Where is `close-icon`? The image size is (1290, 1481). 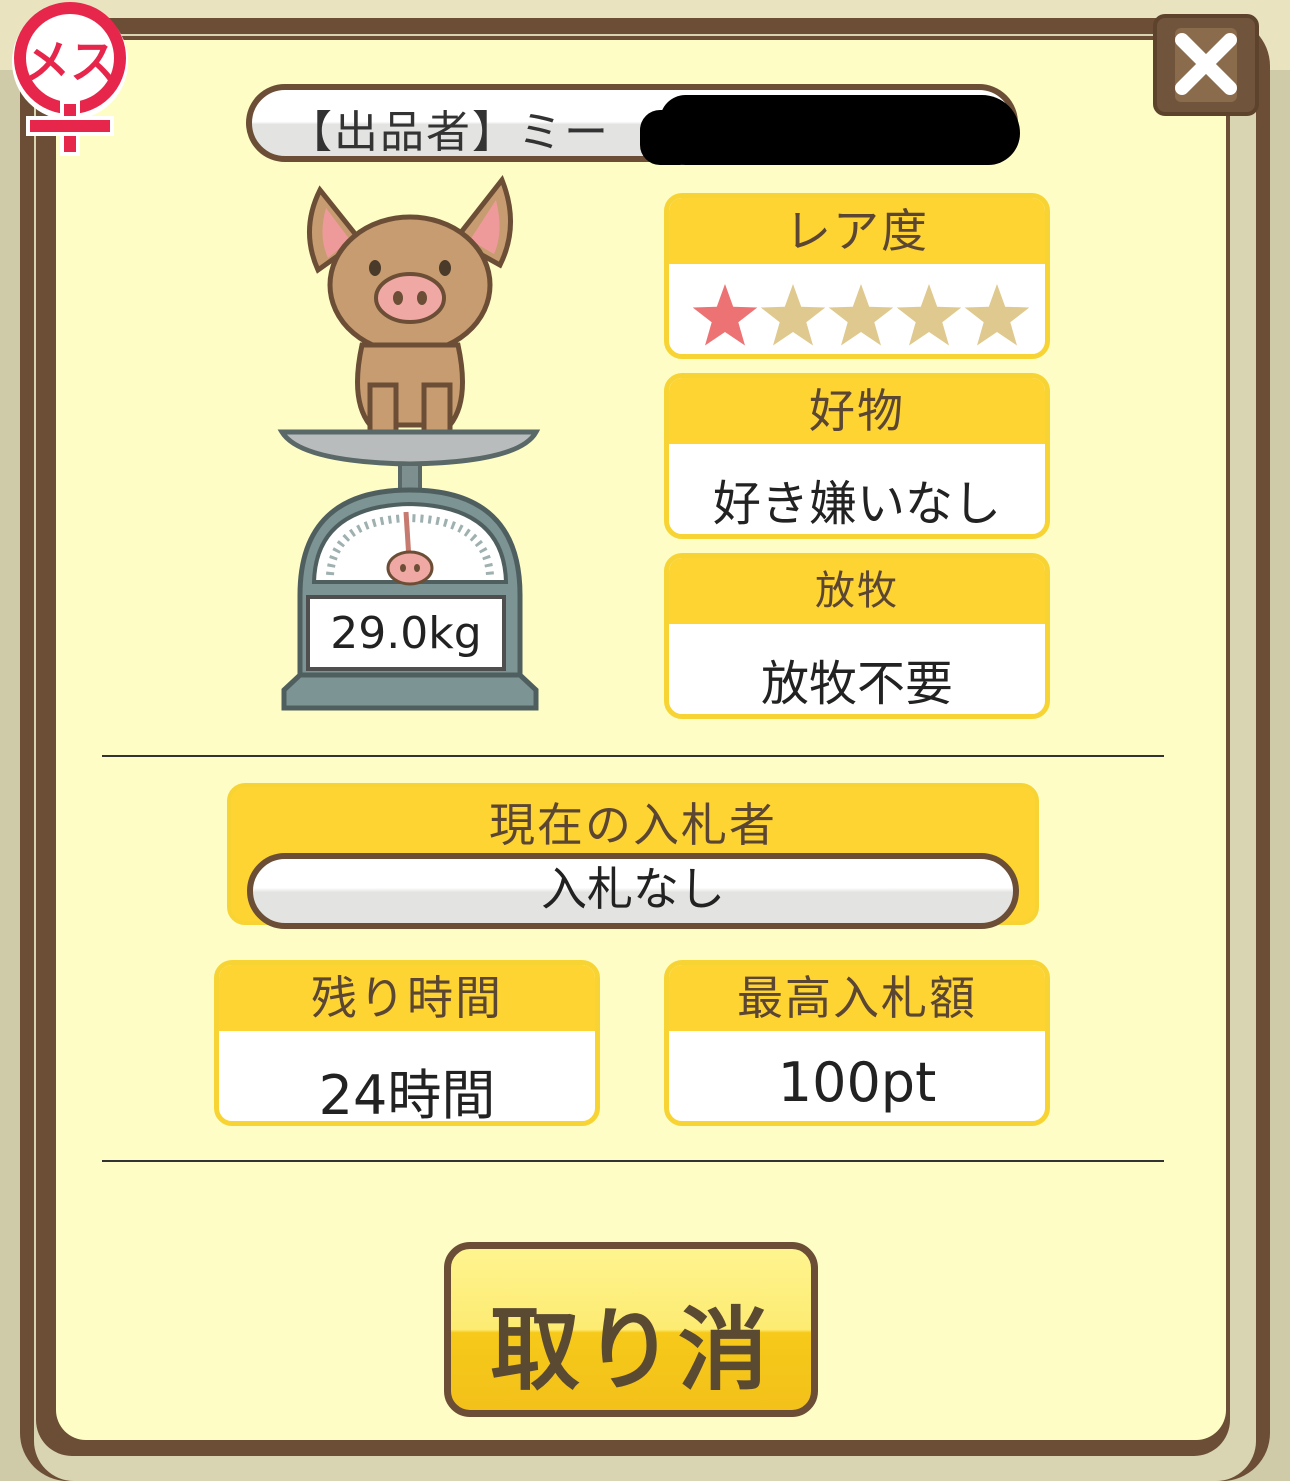 close-icon is located at coordinates (1206, 65).